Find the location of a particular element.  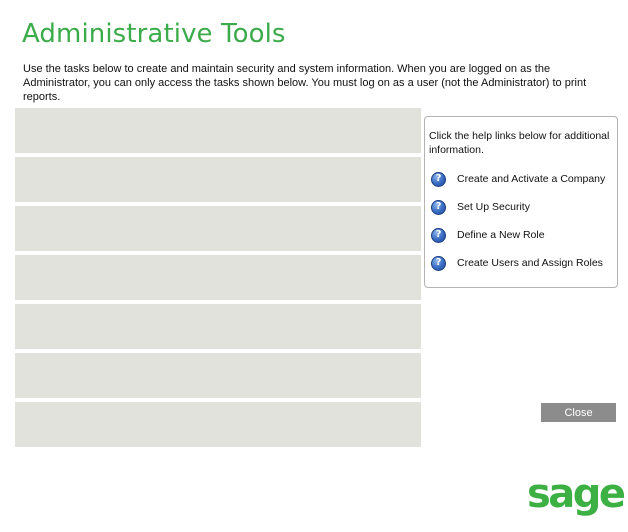

sage-logo: sage is located at coordinates (576, 494).